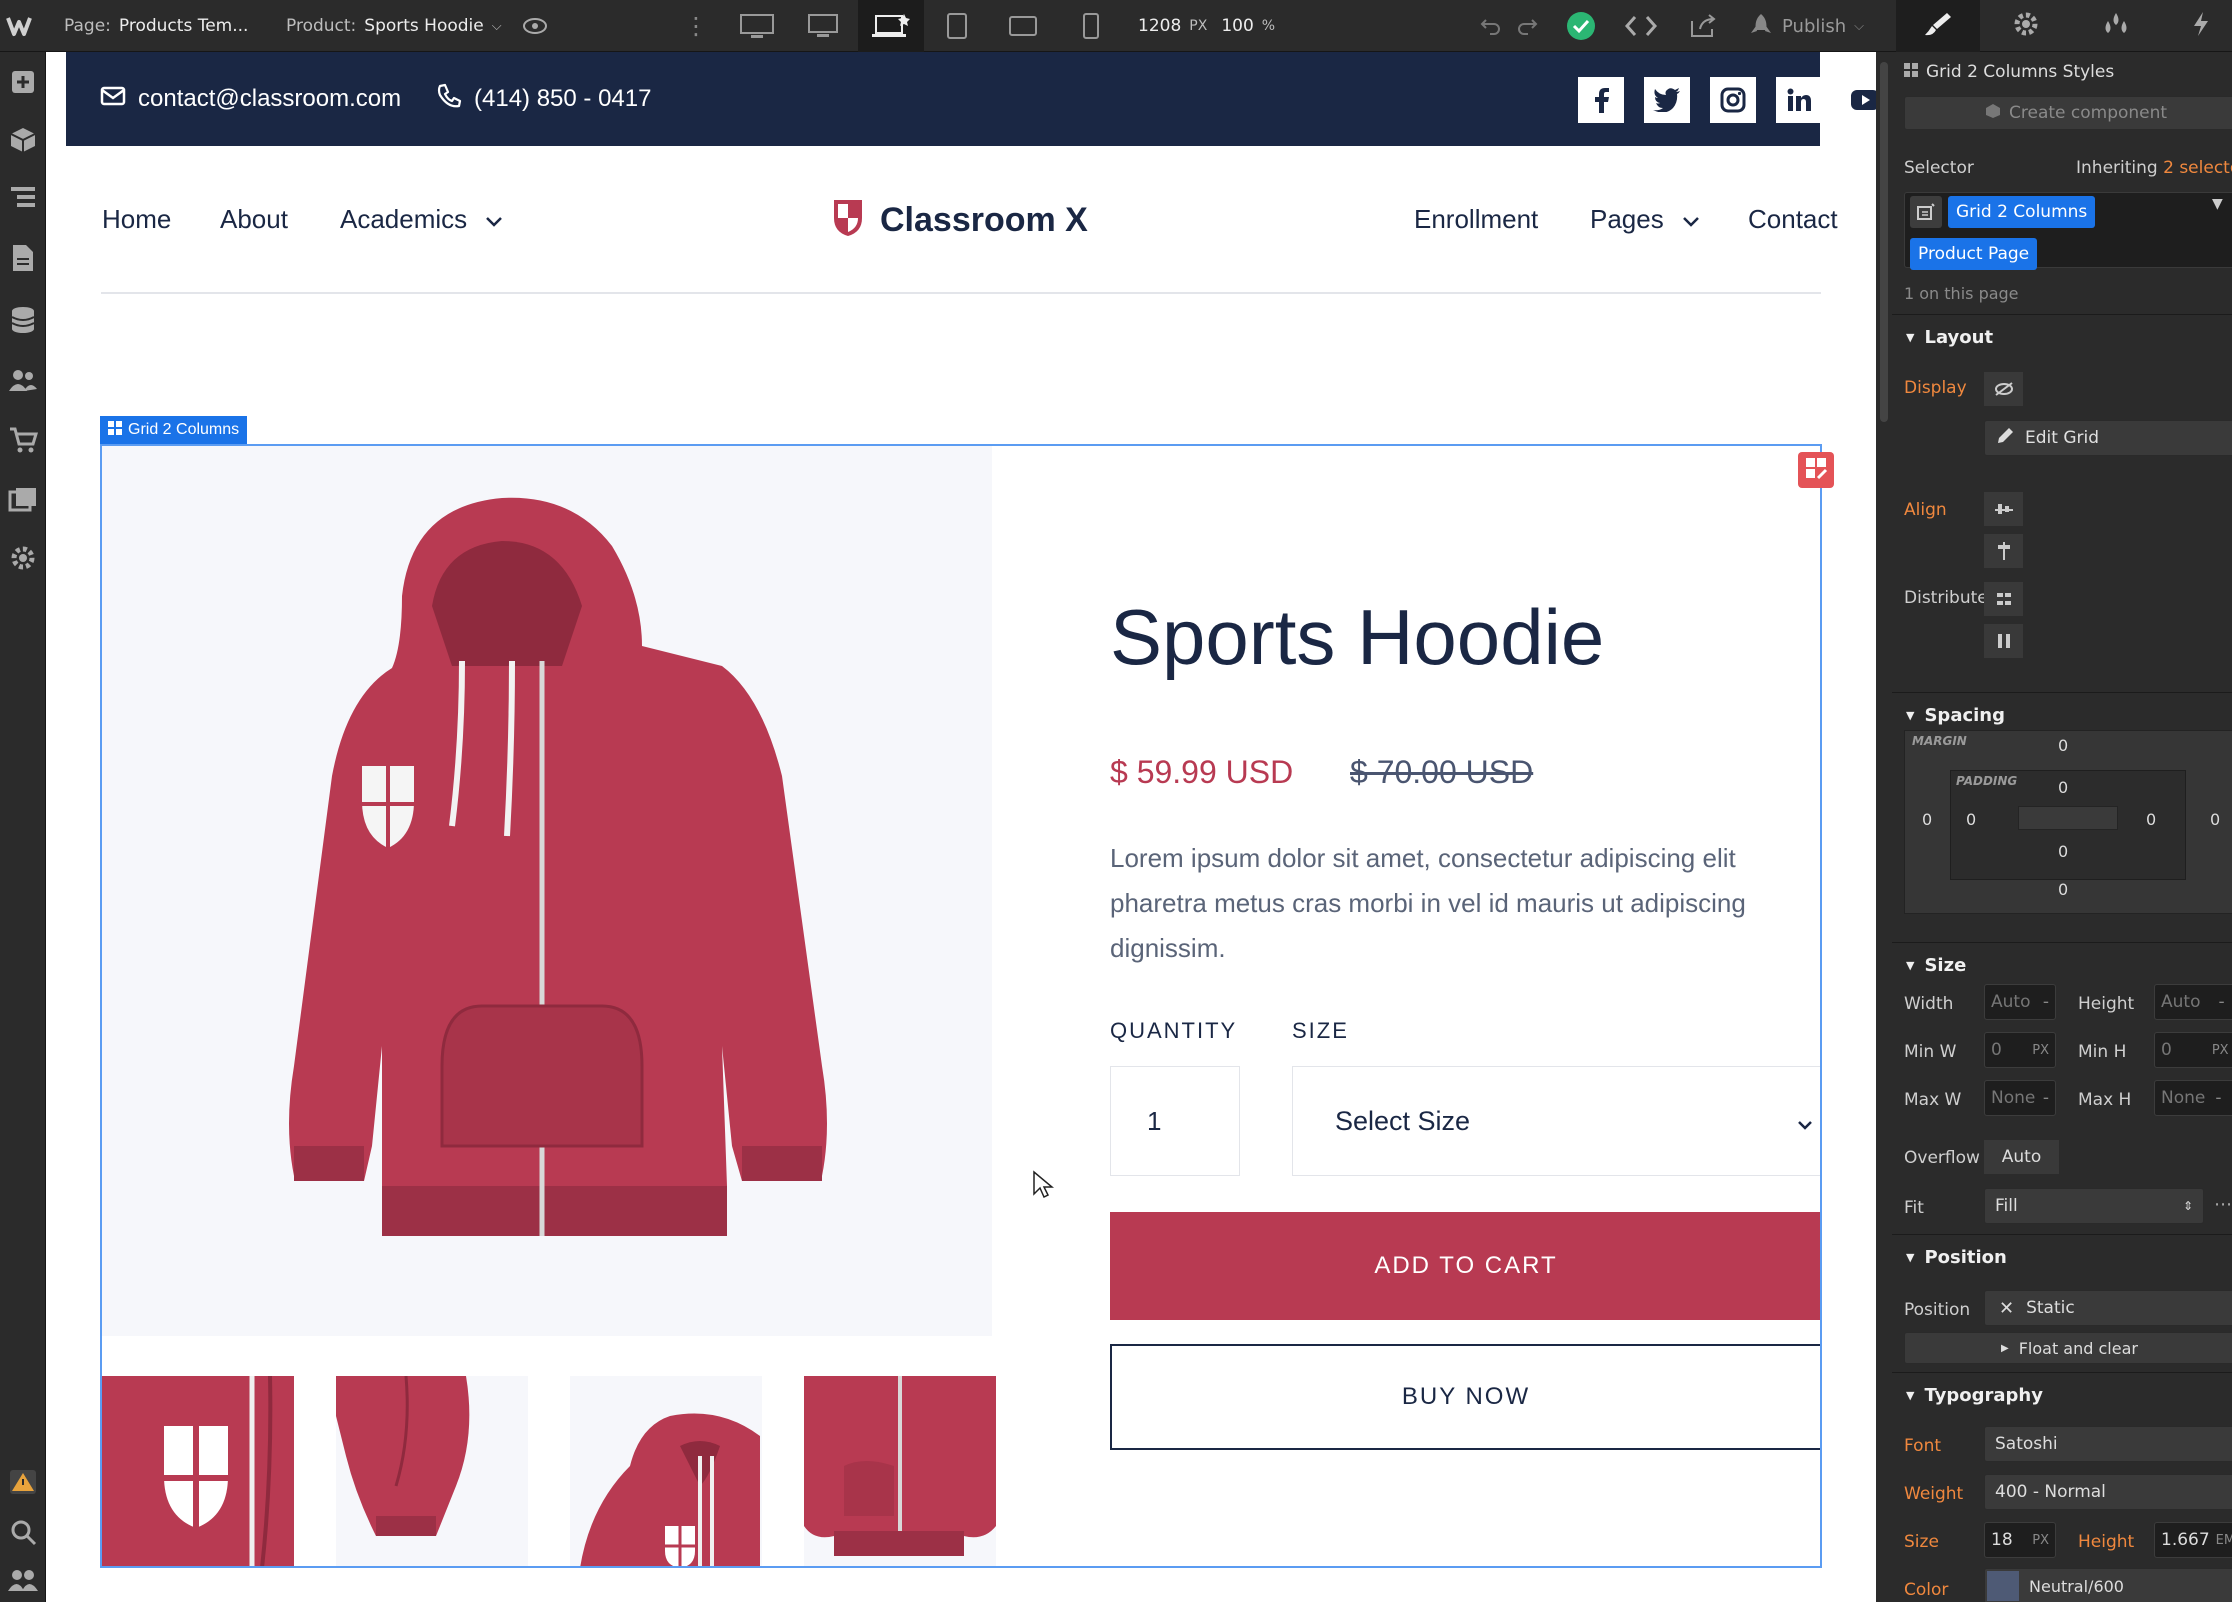 This screenshot has height=1602, width=2232. Describe the element at coordinates (1799, 100) in the screenshot. I see `linkedin-icon` at that location.